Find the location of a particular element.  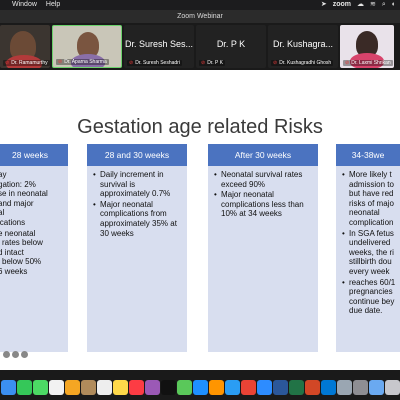

reminders-icon is located at coordinates (104, 387).